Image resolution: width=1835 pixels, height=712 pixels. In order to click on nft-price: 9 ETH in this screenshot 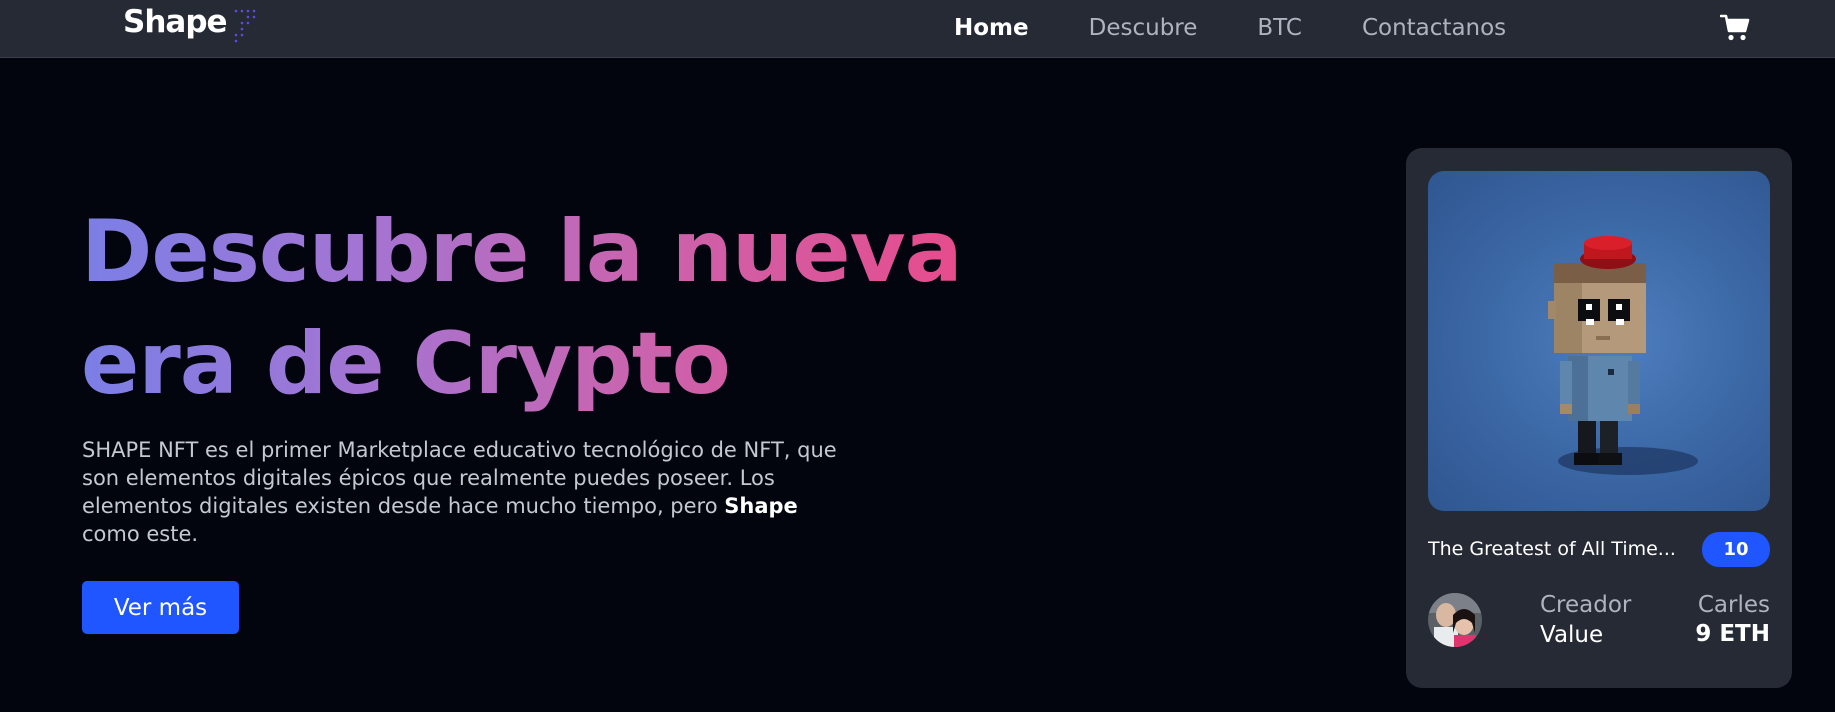, I will do `click(1732, 634)`.